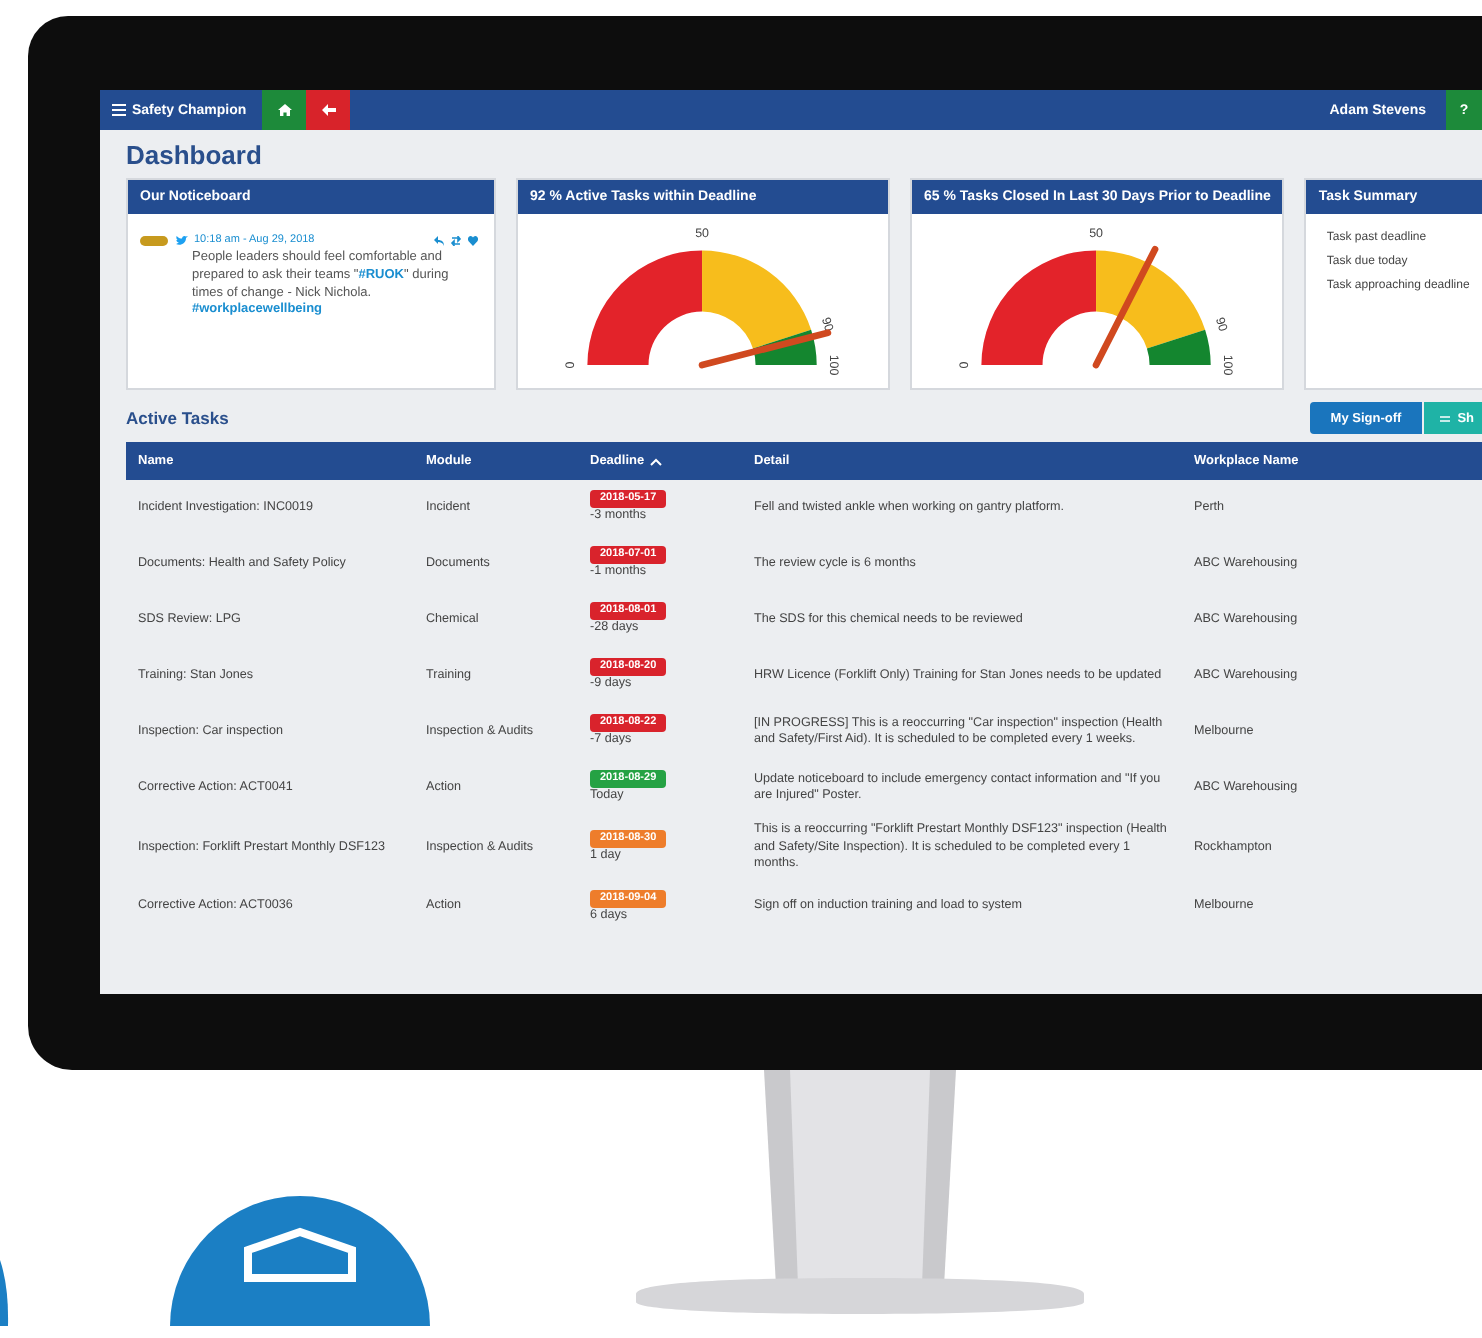 This screenshot has width=1482, height=1338. What do you see at coordinates (182, 240) in the screenshot?
I see `bird-icon` at bounding box center [182, 240].